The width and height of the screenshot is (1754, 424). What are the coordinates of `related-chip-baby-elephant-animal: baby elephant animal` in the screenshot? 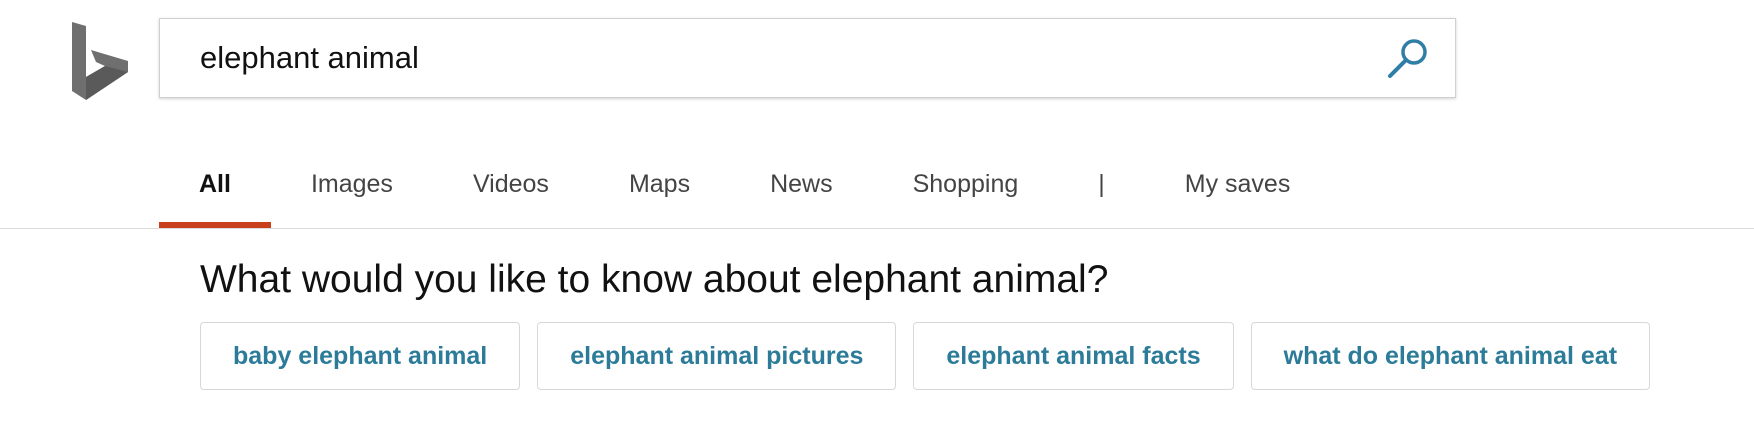 It's located at (360, 356).